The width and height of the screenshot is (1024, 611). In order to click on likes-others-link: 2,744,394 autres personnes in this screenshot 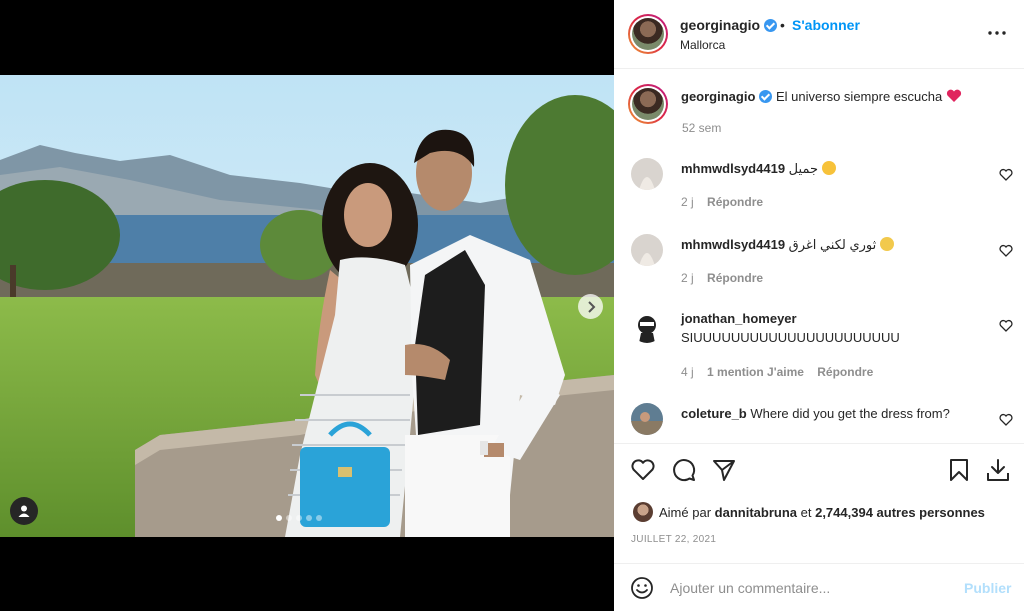, I will do `click(900, 512)`.